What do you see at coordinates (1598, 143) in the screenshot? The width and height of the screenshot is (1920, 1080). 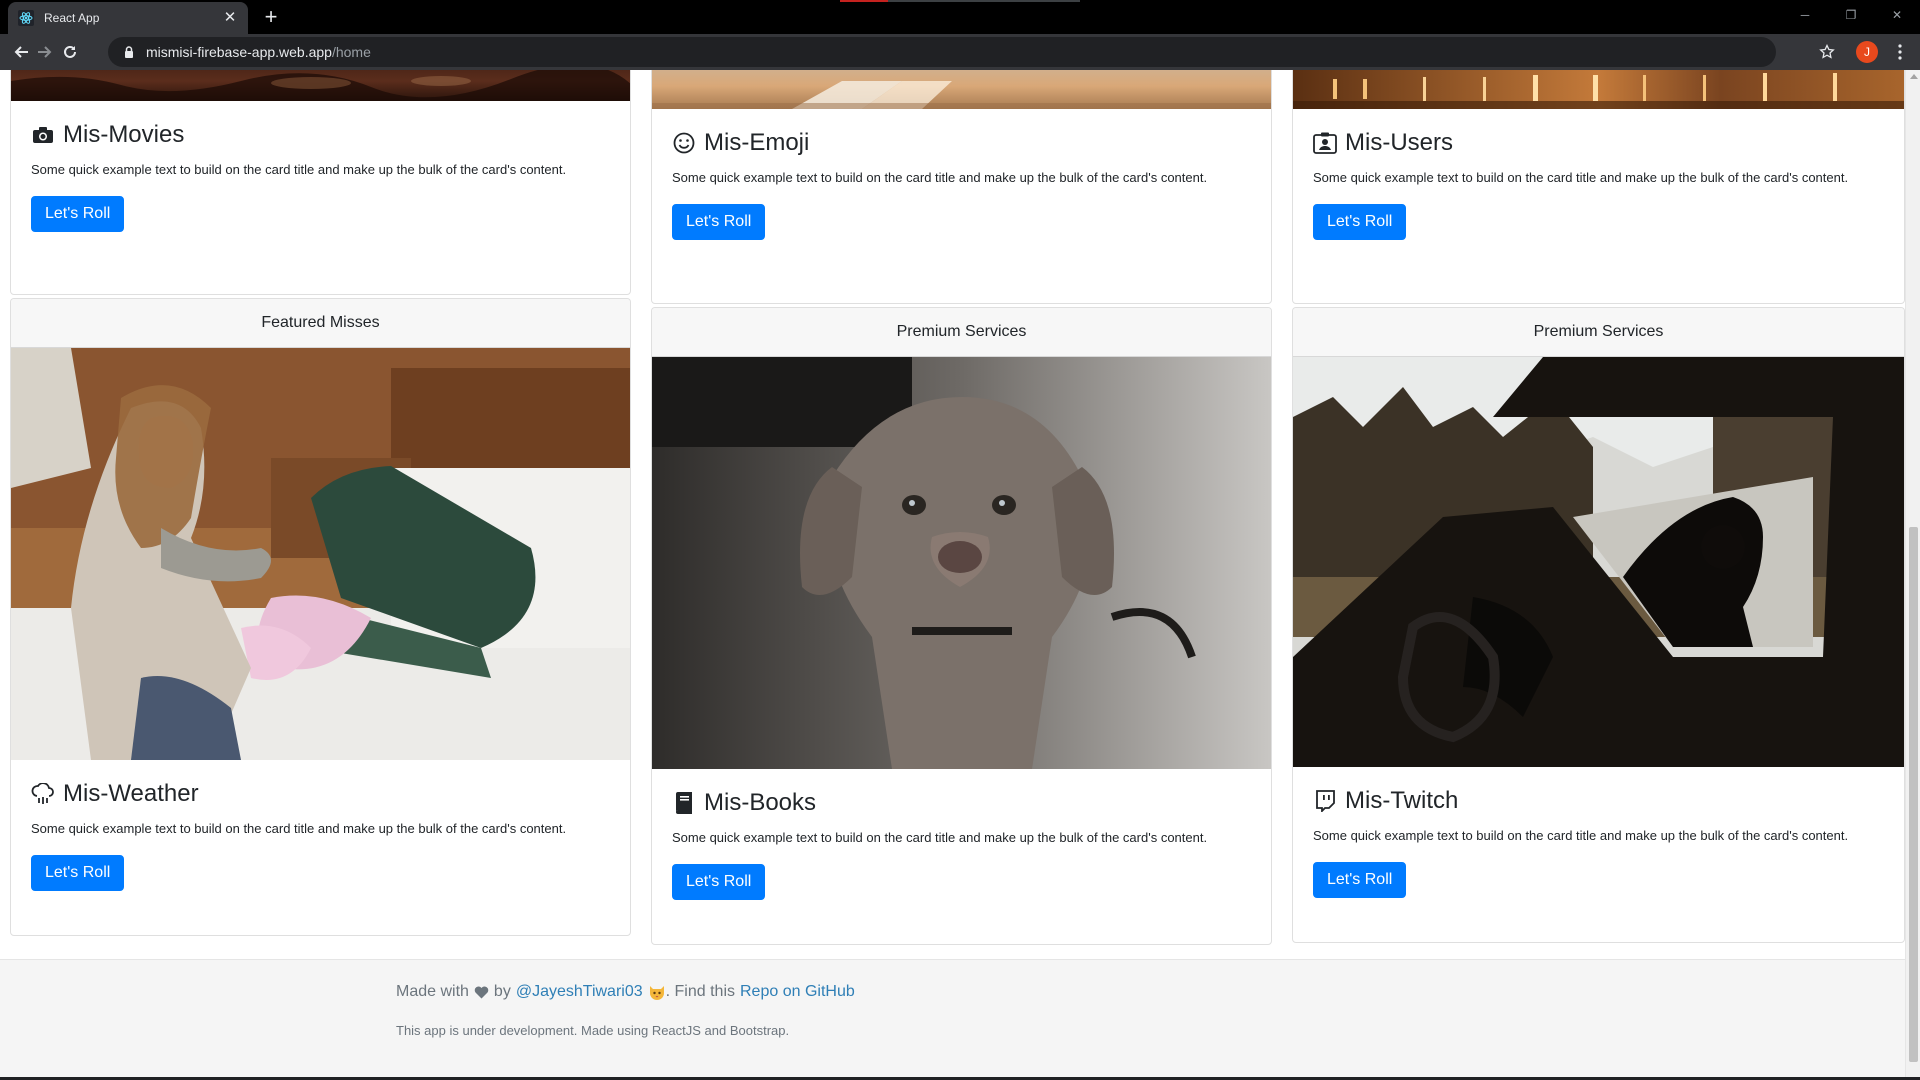 I see `card-title: Mis-Users` at bounding box center [1598, 143].